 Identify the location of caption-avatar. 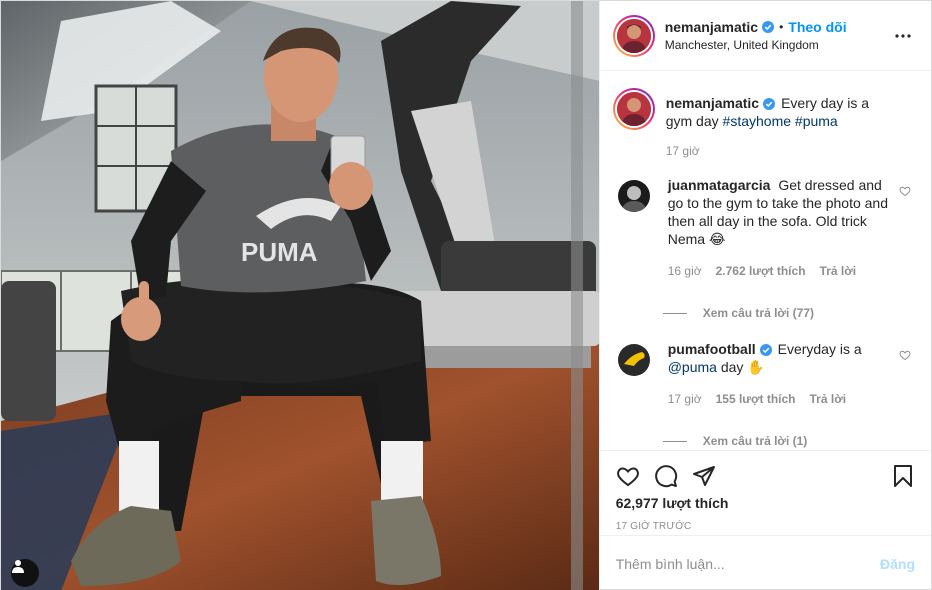
(633, 109).